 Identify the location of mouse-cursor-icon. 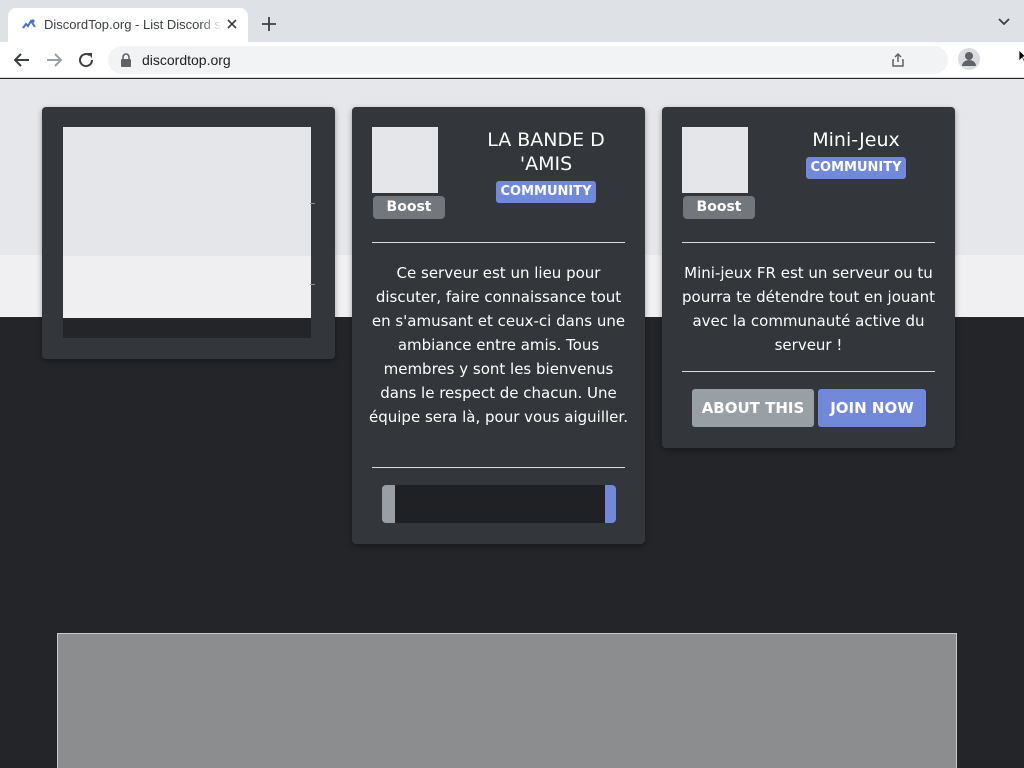
(1021, 56).